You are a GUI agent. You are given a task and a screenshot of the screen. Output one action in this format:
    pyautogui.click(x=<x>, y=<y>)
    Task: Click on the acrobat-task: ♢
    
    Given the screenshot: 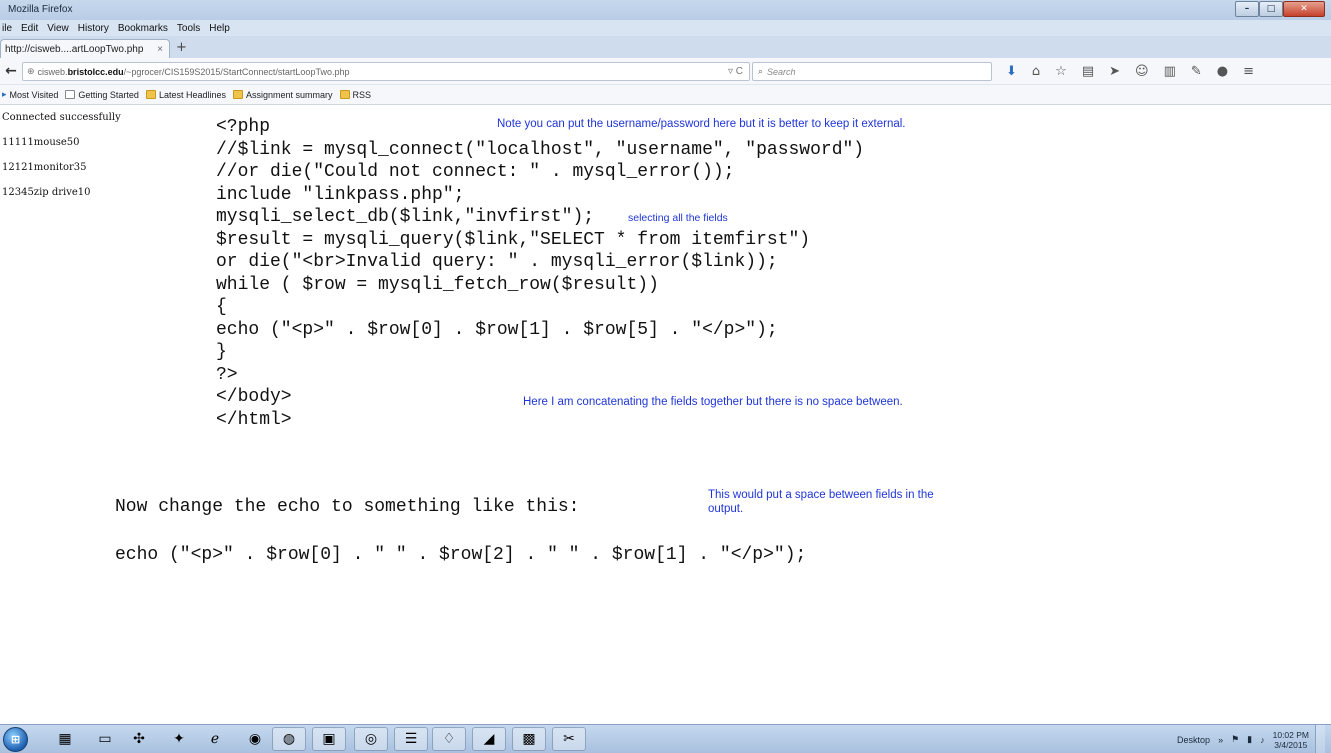 What is the action you would take?
    pyautogui.click(x=449, y=739)
    